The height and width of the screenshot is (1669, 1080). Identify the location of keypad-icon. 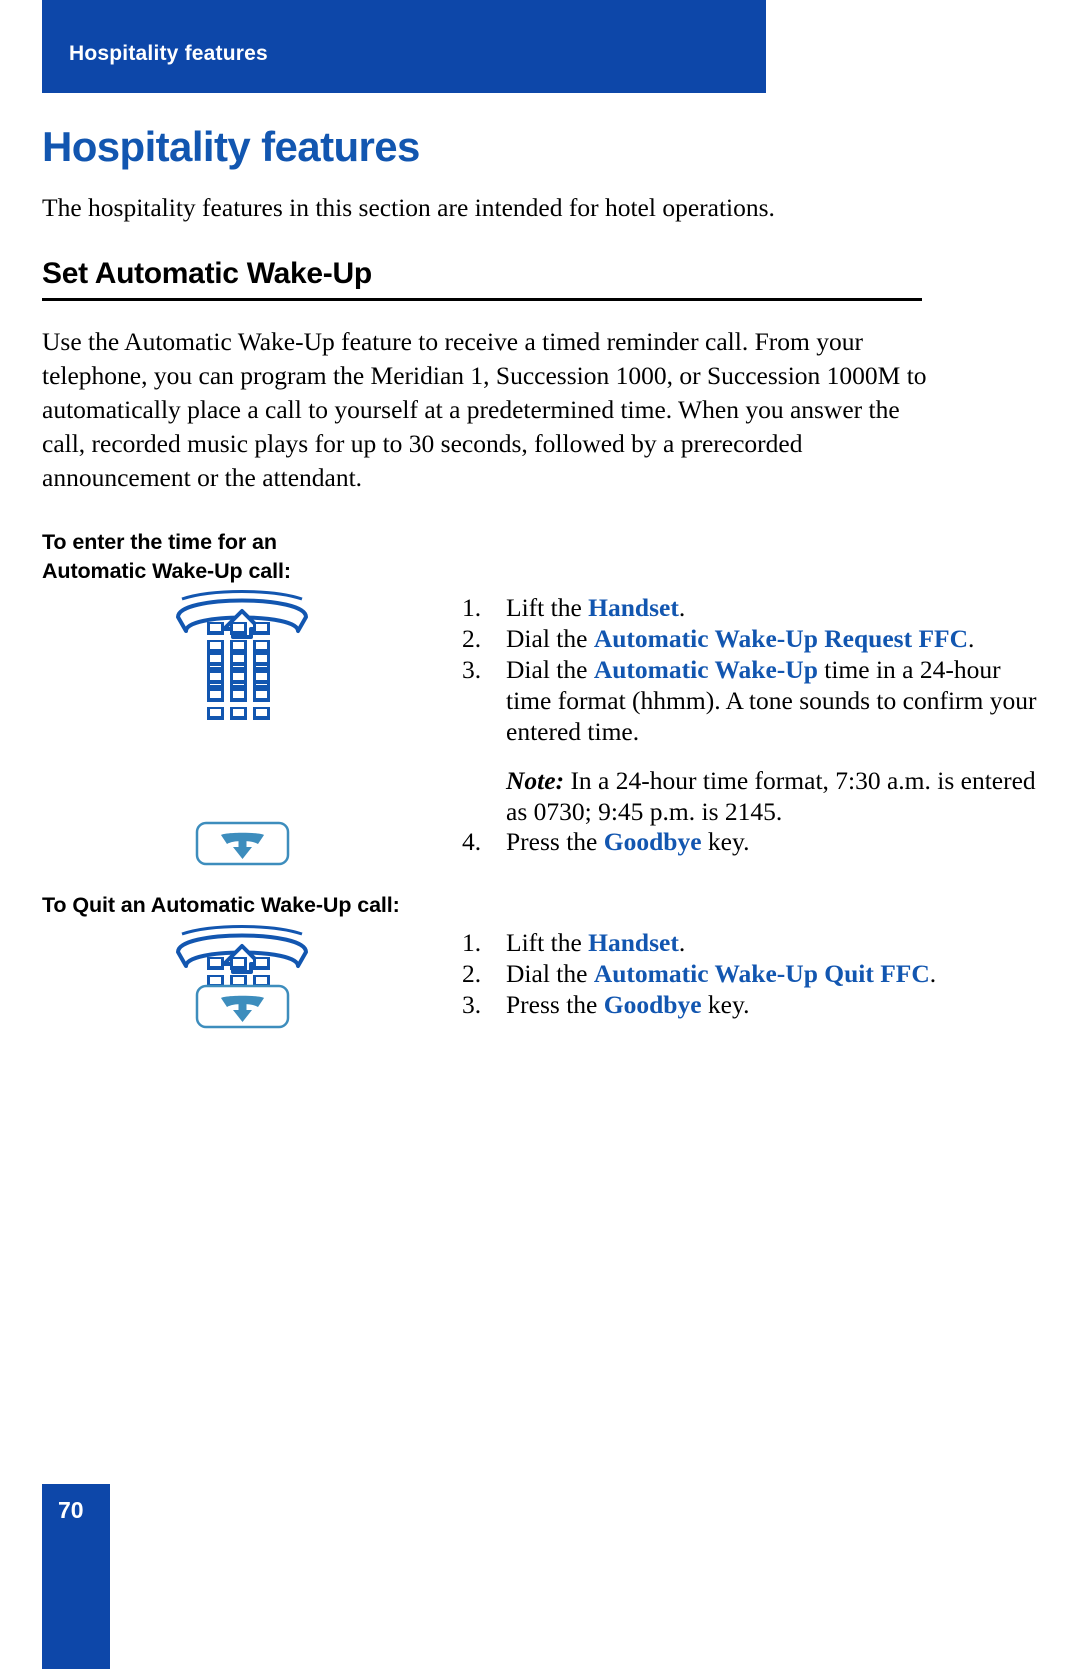
(242, 692).